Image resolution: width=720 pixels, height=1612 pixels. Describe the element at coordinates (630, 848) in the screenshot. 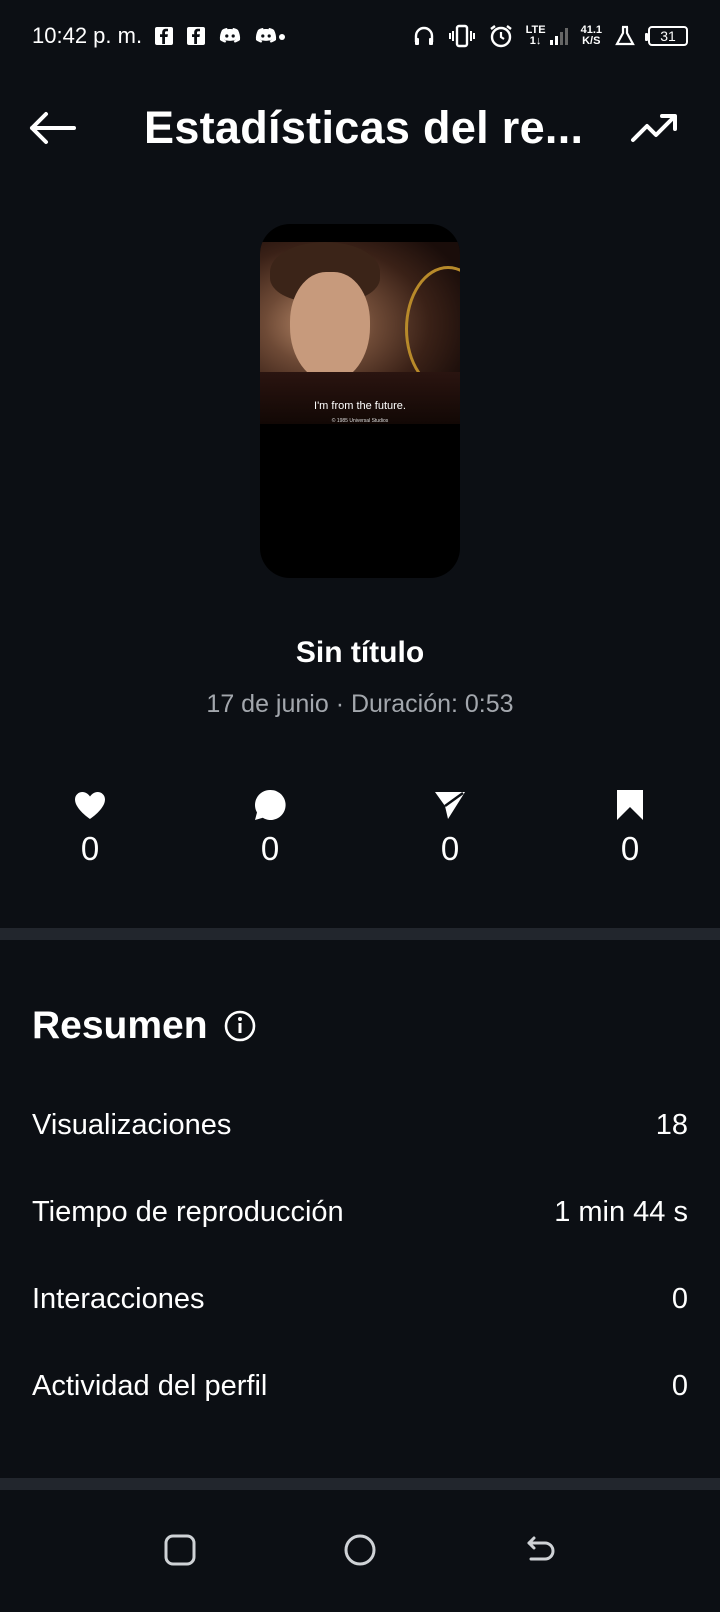

I see `saves-count: 0` at that location.